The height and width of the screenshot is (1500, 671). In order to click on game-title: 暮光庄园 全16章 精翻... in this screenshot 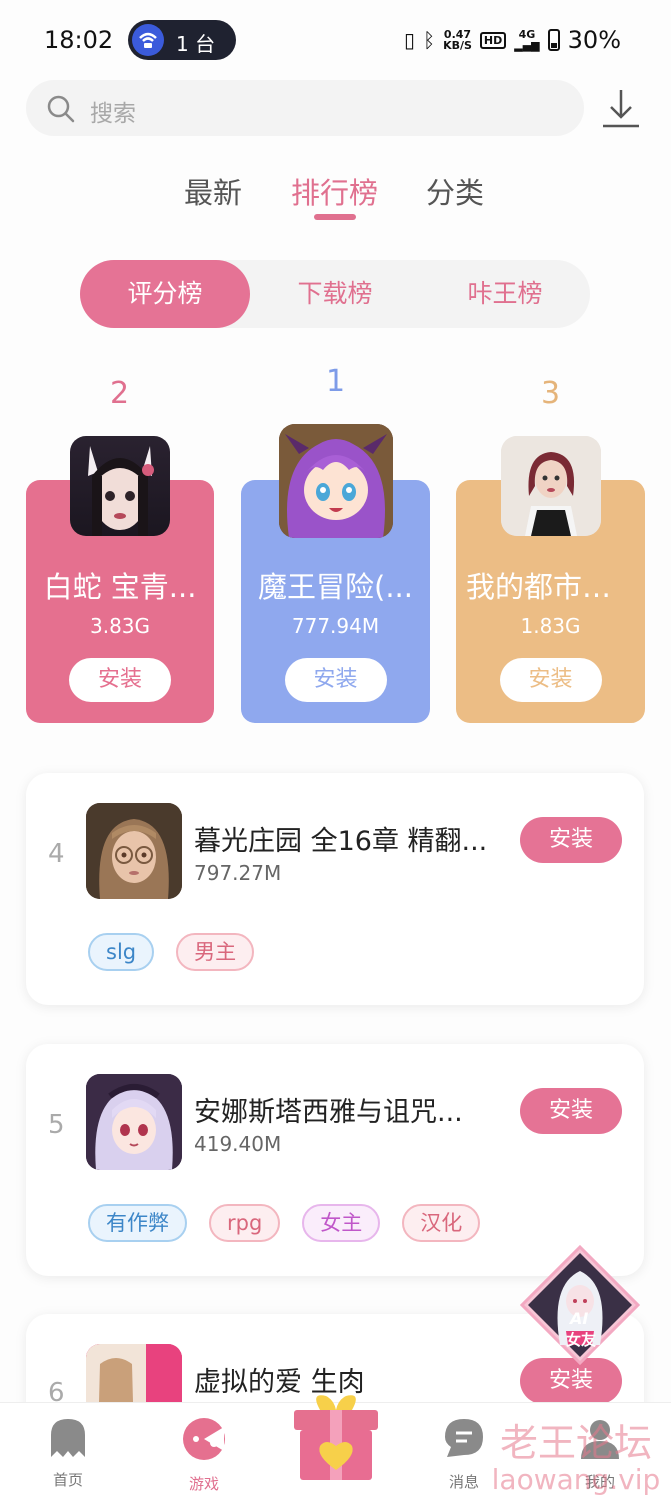, I will do `click(341, 841)`.